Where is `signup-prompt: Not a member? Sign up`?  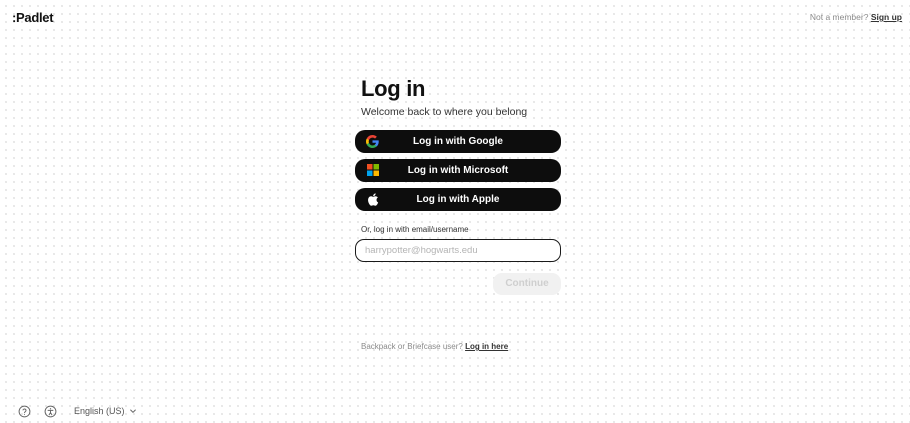
signup-prompt: Not a member? Sign up is located at coordinates (856, 17).